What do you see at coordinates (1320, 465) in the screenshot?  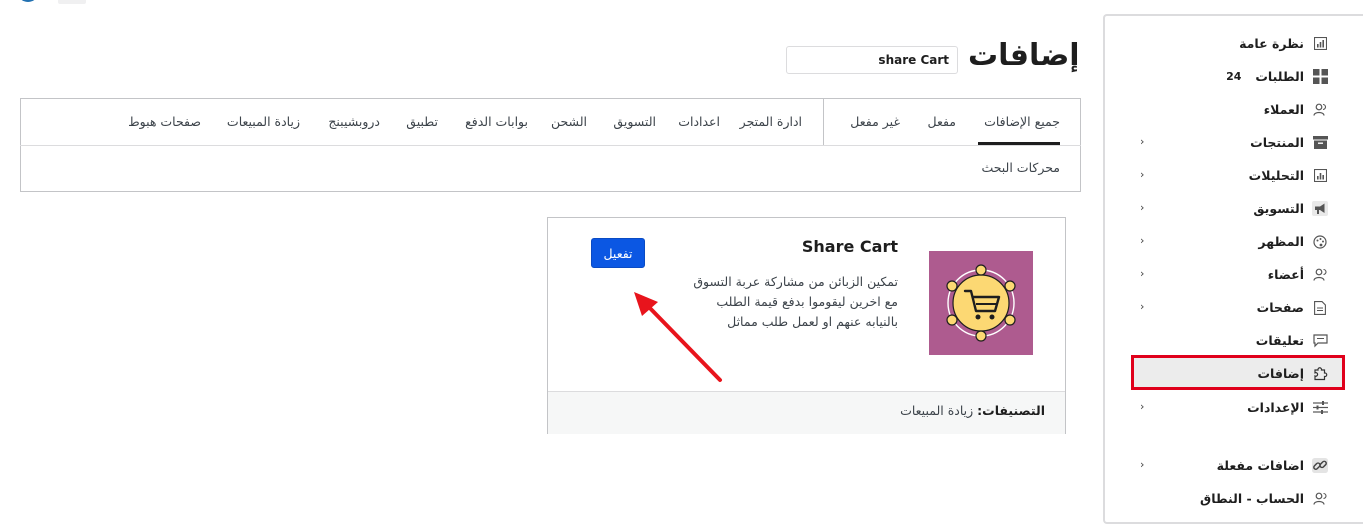 I see `link-icon` at bounding box center [1320, 465].